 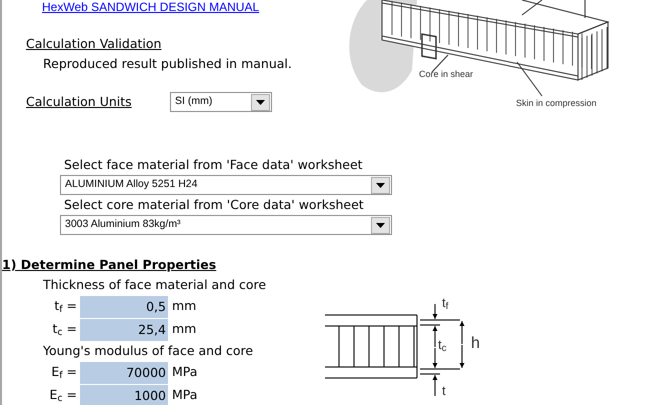 What do you see at coordinates (65, 306) in the screenshot?
I see `symbol-label: t$_{f}$ =` at bounding box center [65, 306].